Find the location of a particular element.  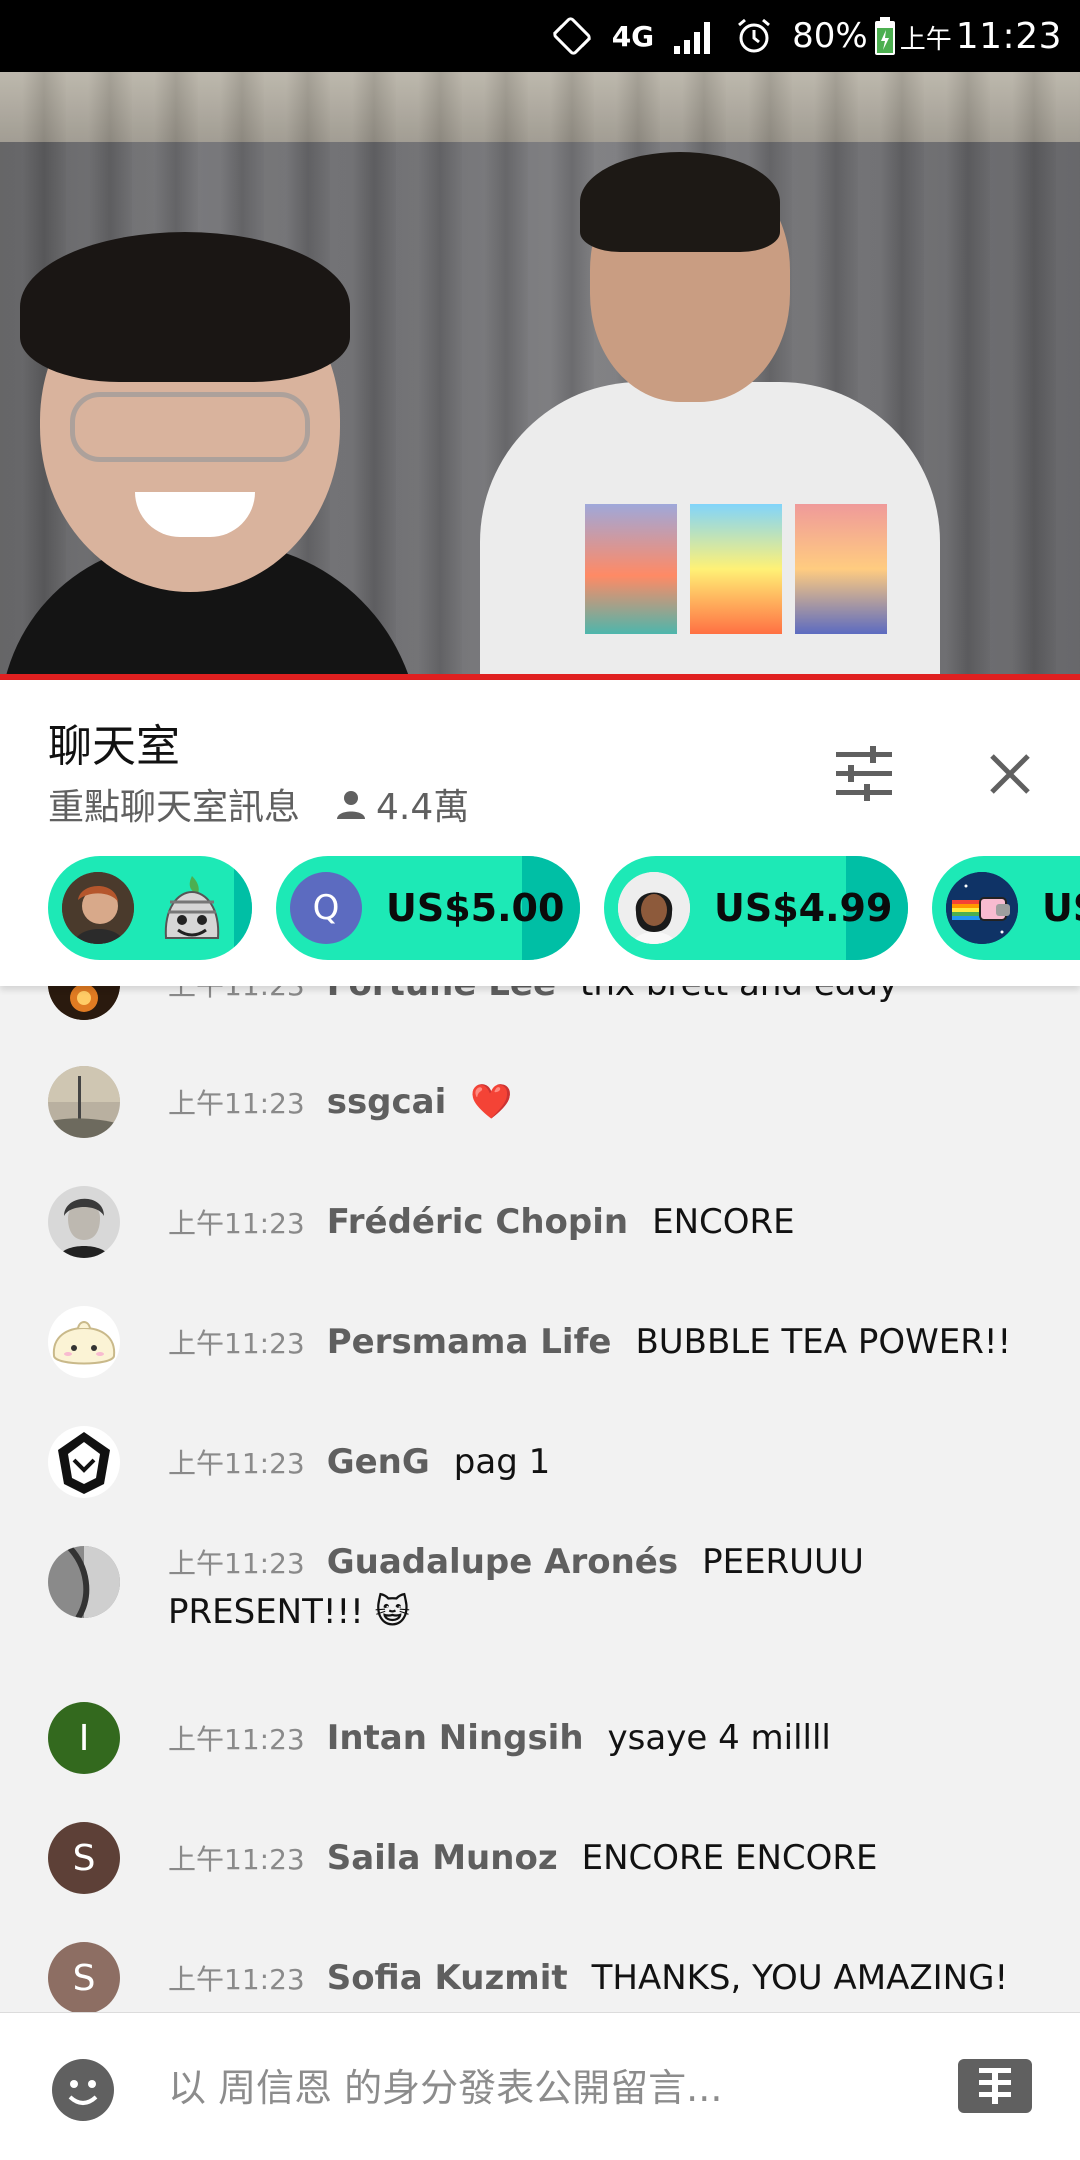

super-chat-item: Q US$5.00 is located at coordinates (428, 908).